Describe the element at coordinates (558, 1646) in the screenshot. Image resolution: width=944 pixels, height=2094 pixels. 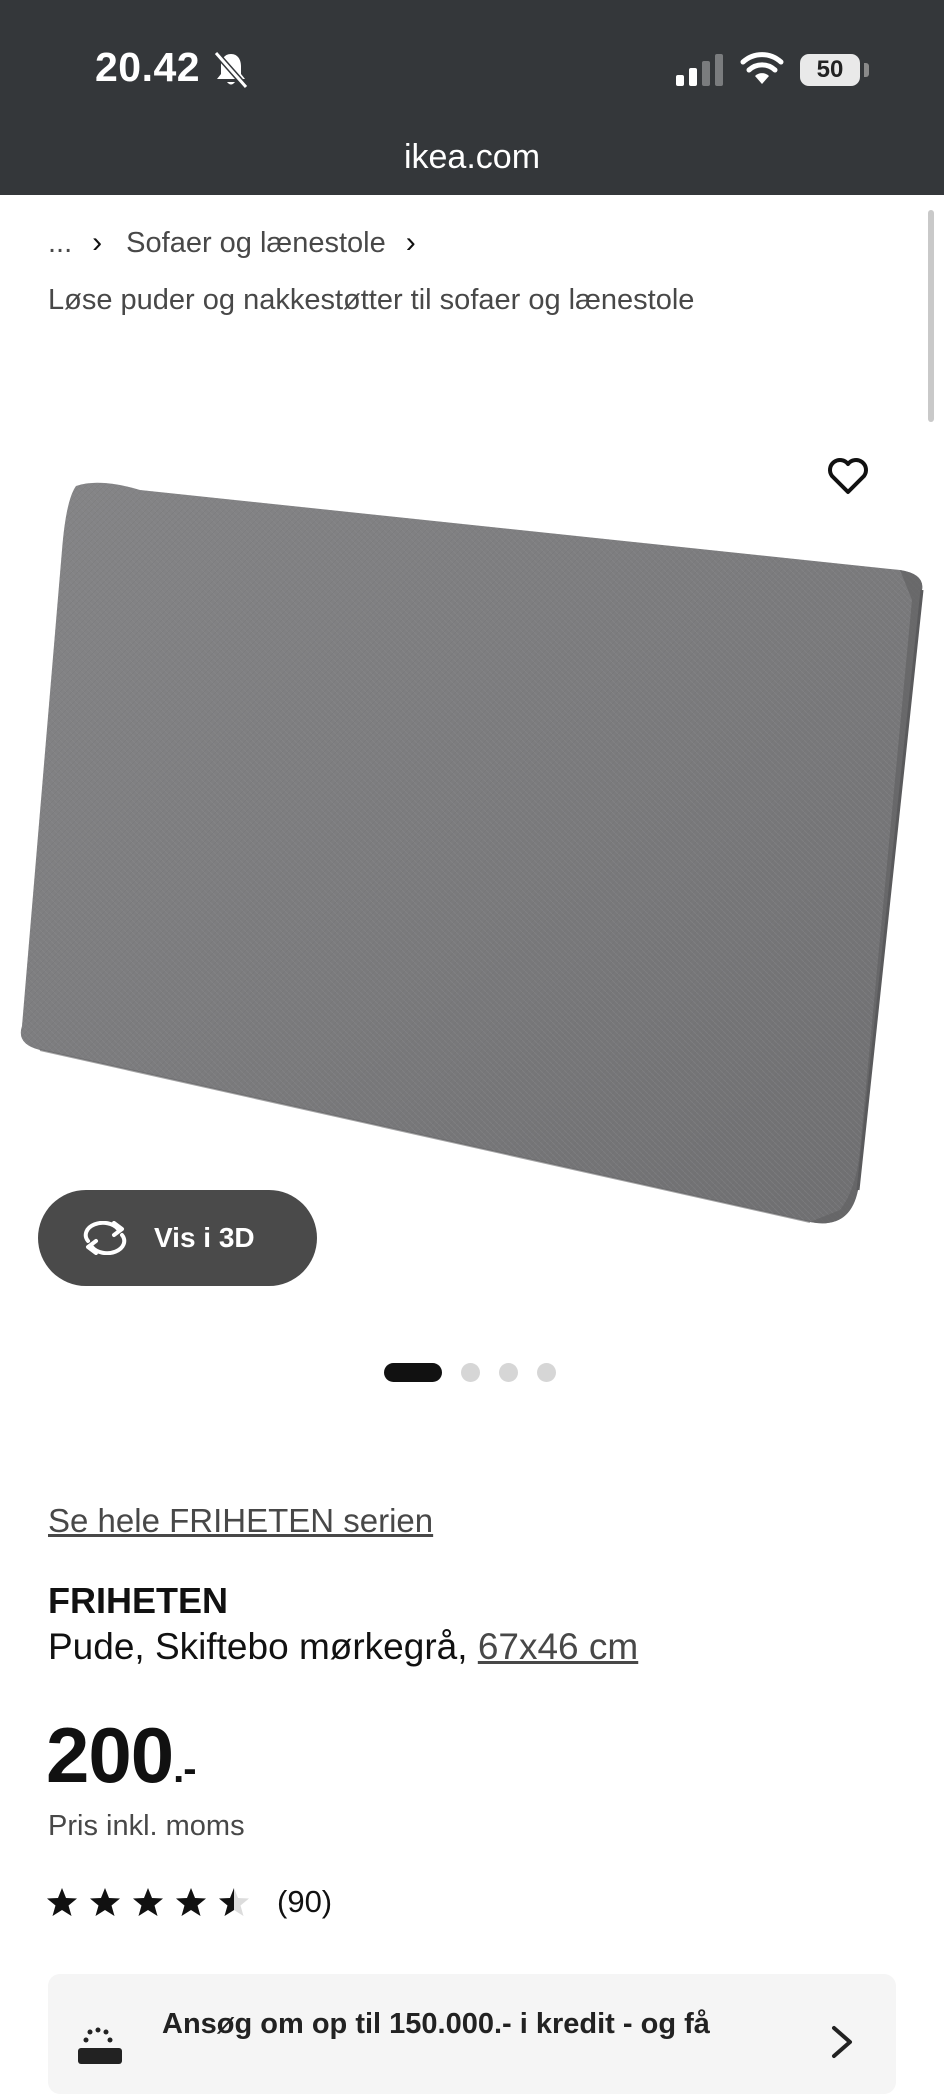
I see `product-size-link: 67x46 cm` at that location.